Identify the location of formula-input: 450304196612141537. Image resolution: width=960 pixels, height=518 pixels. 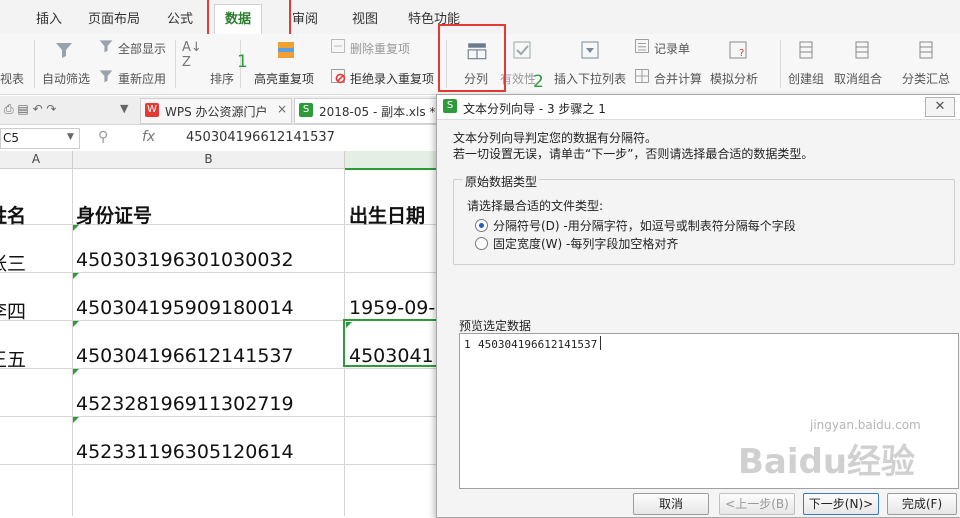
(260, 137).